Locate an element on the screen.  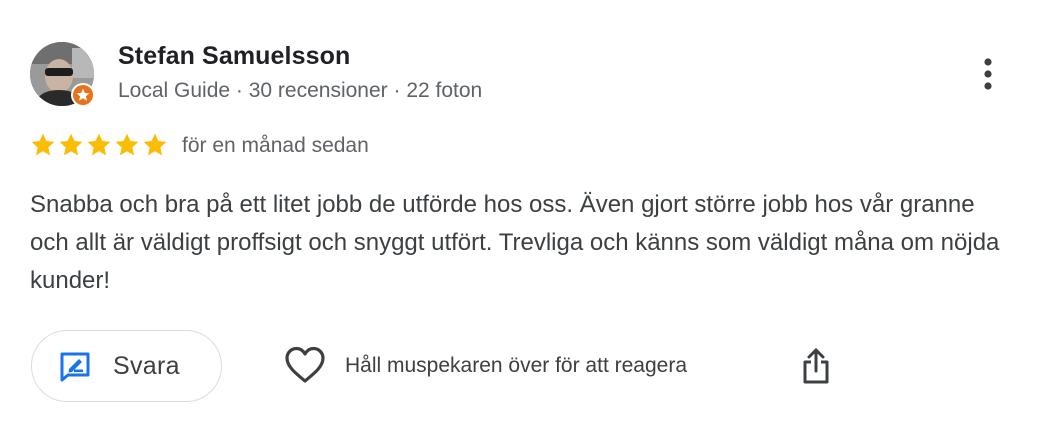
star-rating is located at coordinates (99, 145).